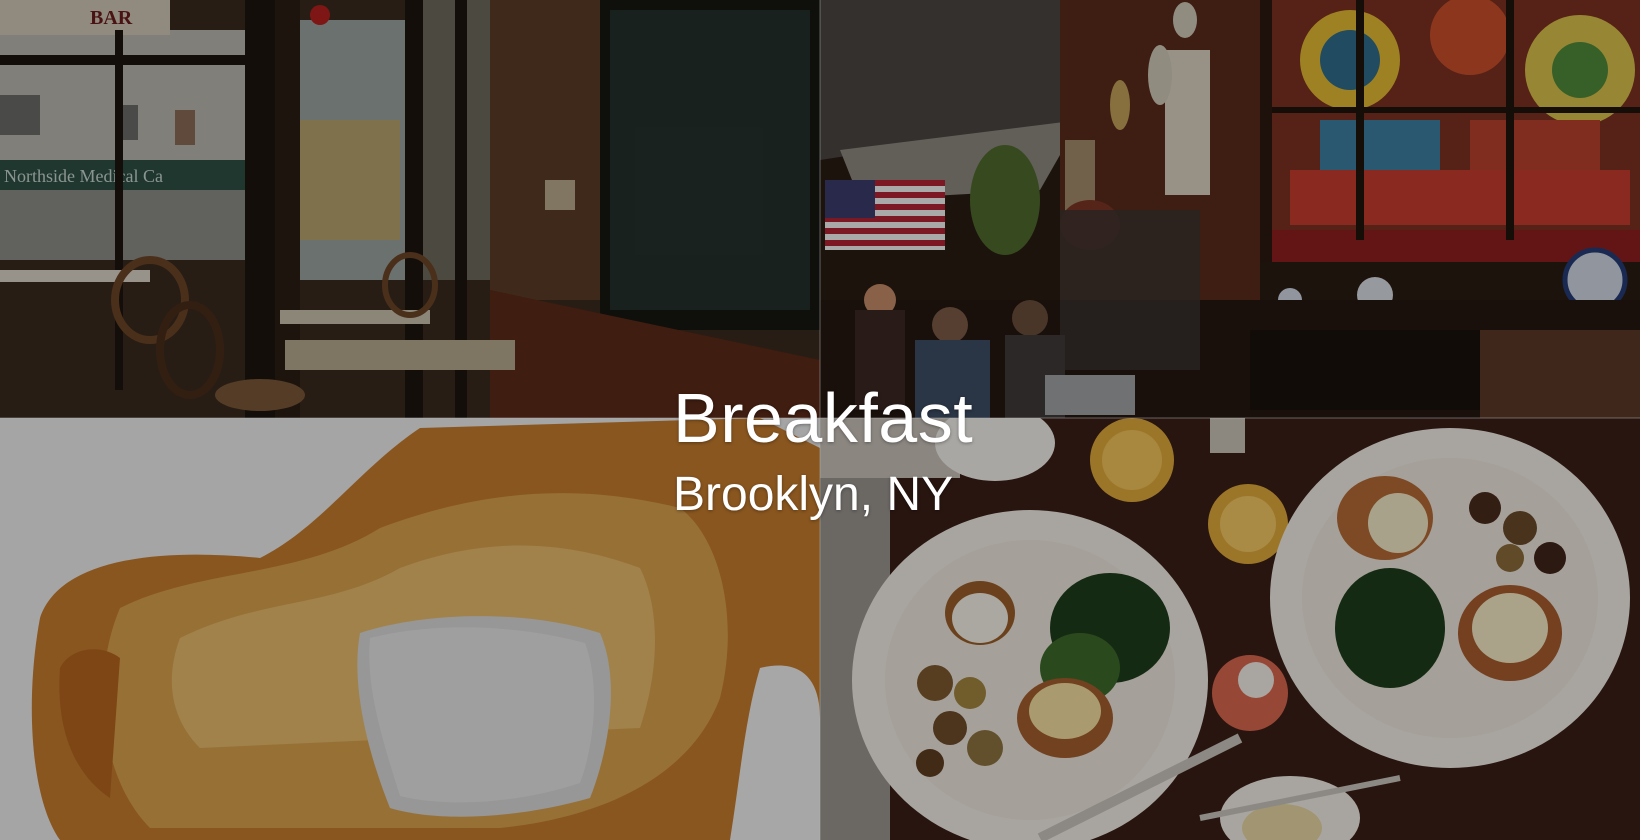  I want to click on svg-text: Northside Medical Ca, so click(83, 176).